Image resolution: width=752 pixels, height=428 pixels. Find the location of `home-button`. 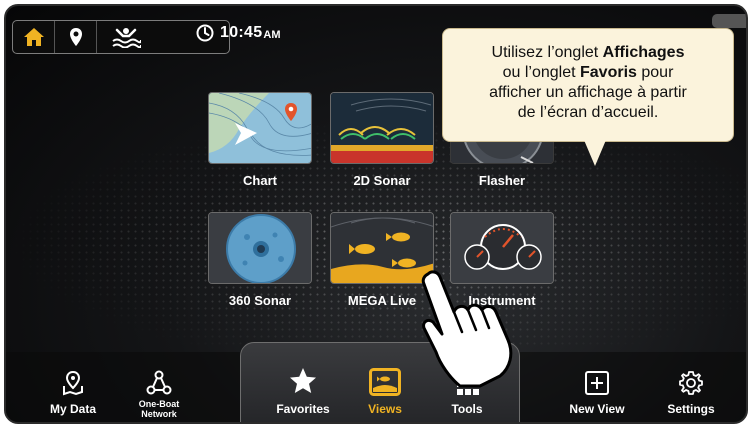

home-button is located at coordinates (34, 37).